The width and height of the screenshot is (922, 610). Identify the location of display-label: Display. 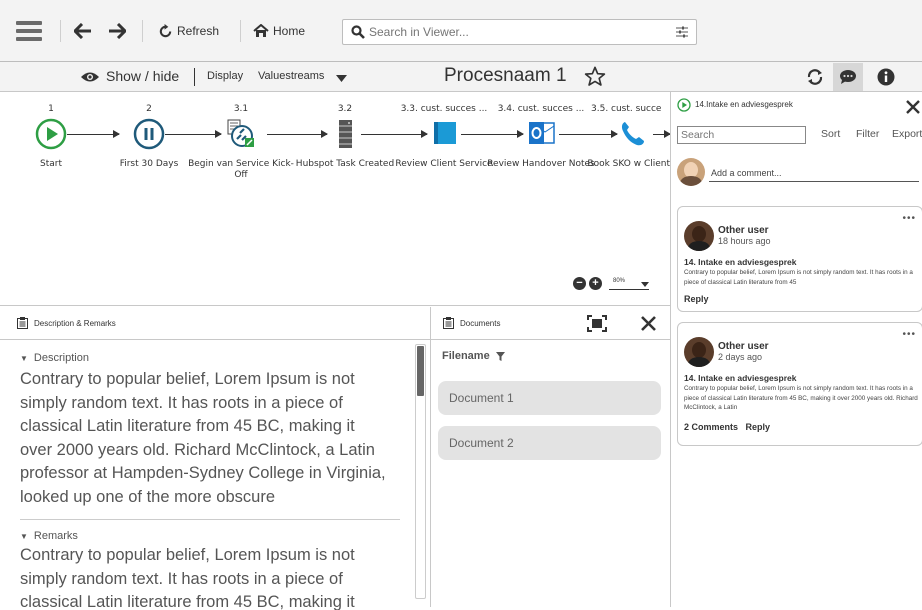
(225, 76).